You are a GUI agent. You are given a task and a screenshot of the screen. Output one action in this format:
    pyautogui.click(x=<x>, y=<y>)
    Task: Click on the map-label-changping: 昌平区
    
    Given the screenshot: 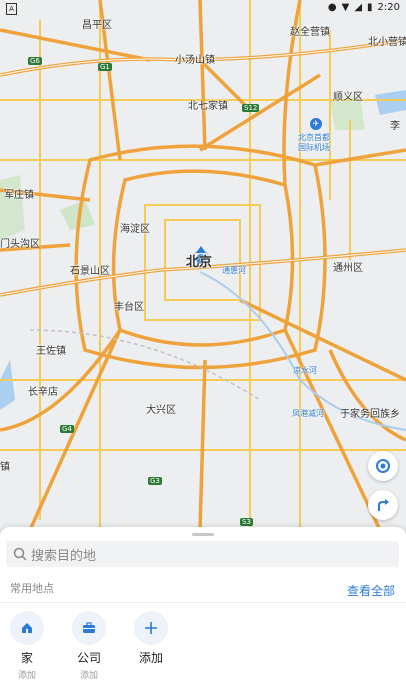 What is the action you would take?
    pyautogui.click(x=97, y=25)
    